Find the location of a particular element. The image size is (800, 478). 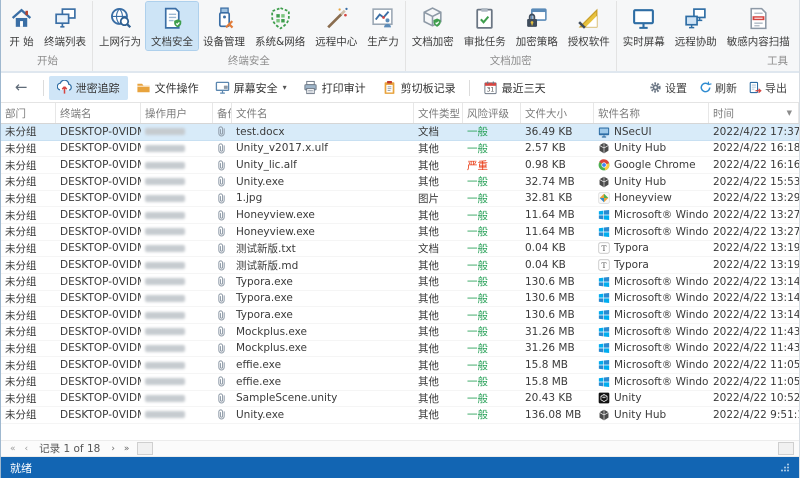

toolbar-tab-leak-trace: 泄密追踪 is located at coordinates (88, 87).